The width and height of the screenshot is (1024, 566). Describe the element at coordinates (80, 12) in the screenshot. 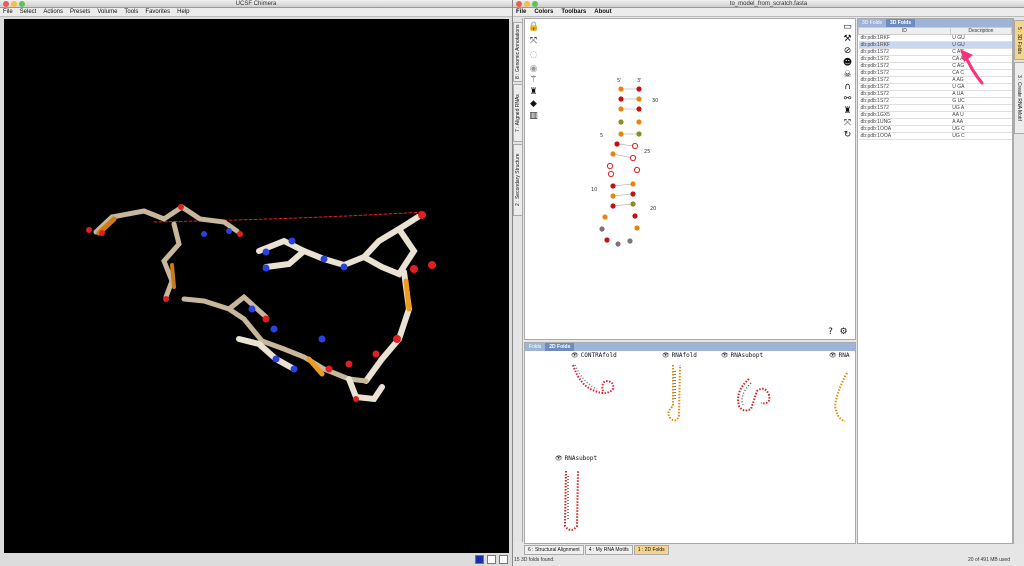

I see `menu-presets: Presets` at that location.